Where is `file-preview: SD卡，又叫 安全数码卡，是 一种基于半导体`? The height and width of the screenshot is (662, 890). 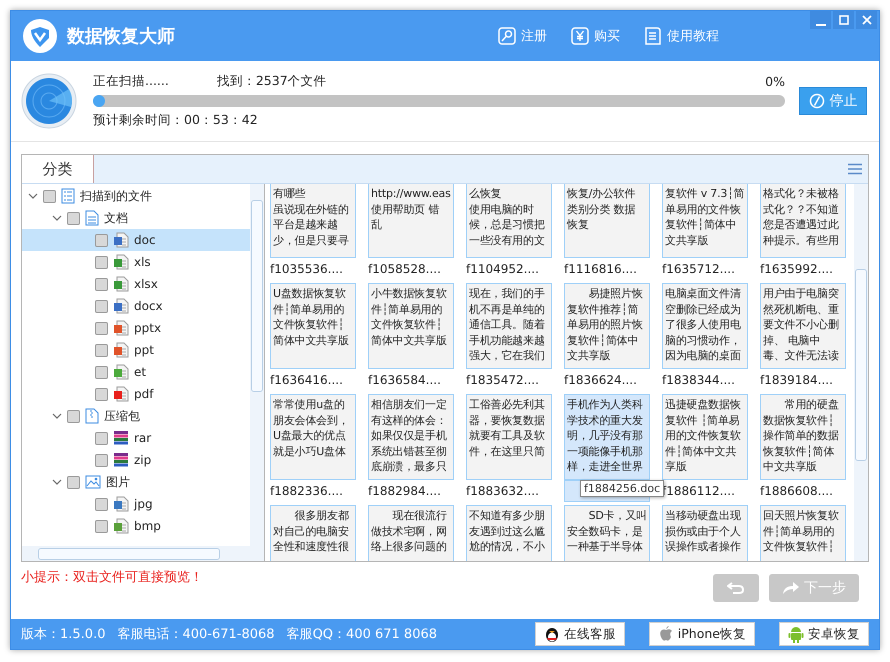
file-preview: SD卡，又叫 安全数码卡，是 一种基于半导体 is located at coordinates (607, 533).